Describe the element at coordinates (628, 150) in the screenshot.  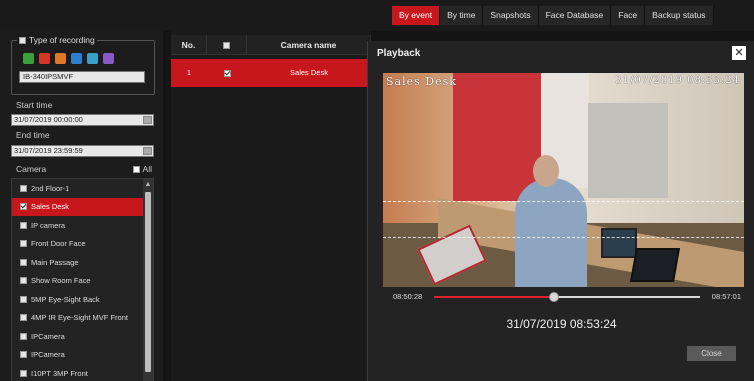
I see `video-scene-window` at that location.